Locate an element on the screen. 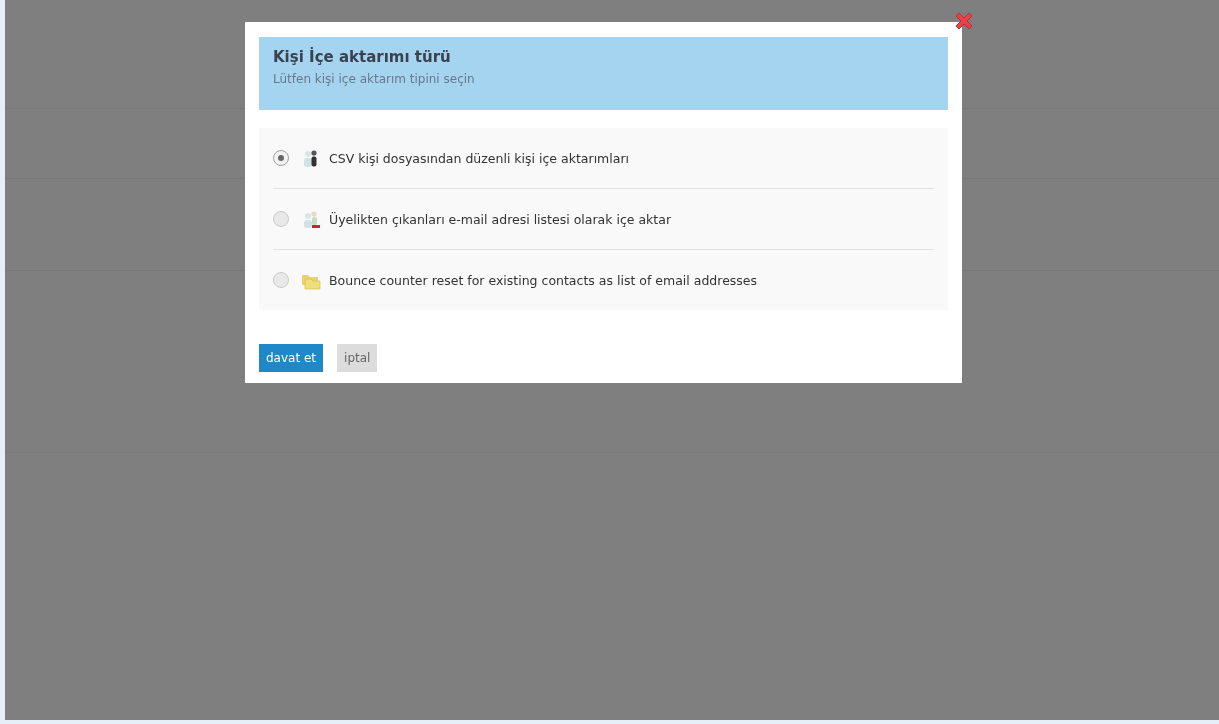 The height and width of the screenshot is (724, 1219). dialog-subtitle: Lütfen kişi içe aktarım tipini seçin is located at coordinates (374, 79).